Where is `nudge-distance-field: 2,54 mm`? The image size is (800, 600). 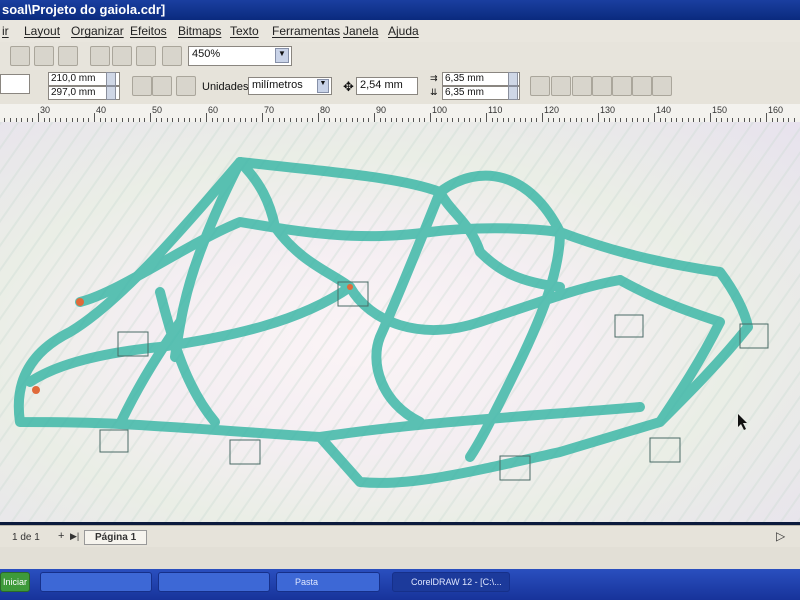 nudge-distance-field: 2,54 mm is located at coordinates (387, 86).